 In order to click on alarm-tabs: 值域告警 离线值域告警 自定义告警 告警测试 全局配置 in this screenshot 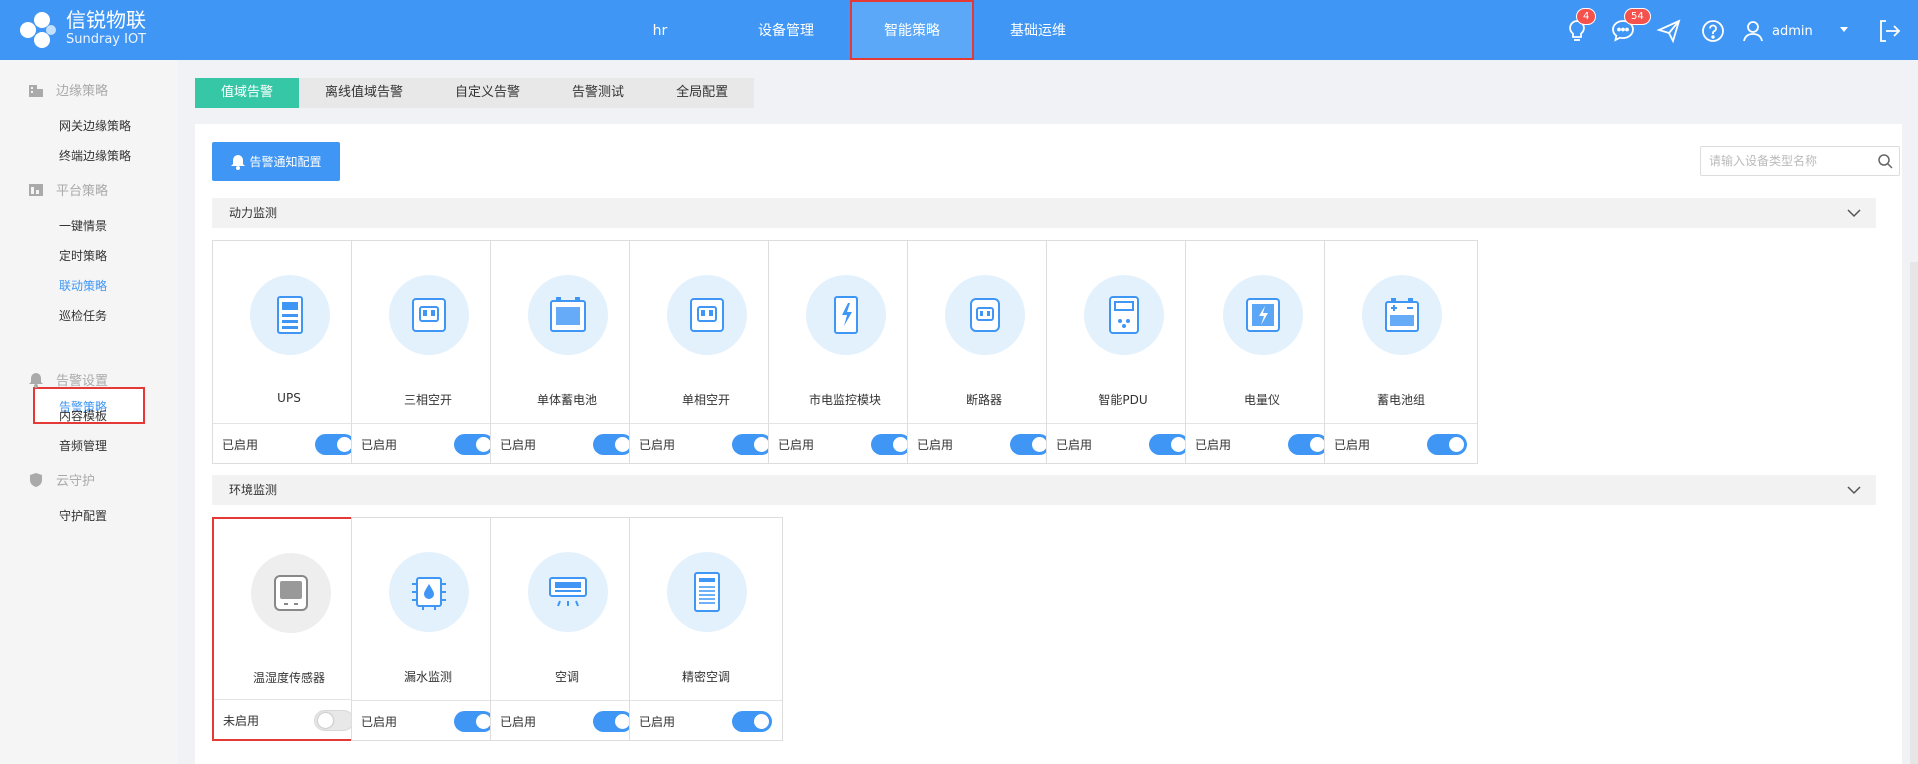, I will do `click(475, 93)`.